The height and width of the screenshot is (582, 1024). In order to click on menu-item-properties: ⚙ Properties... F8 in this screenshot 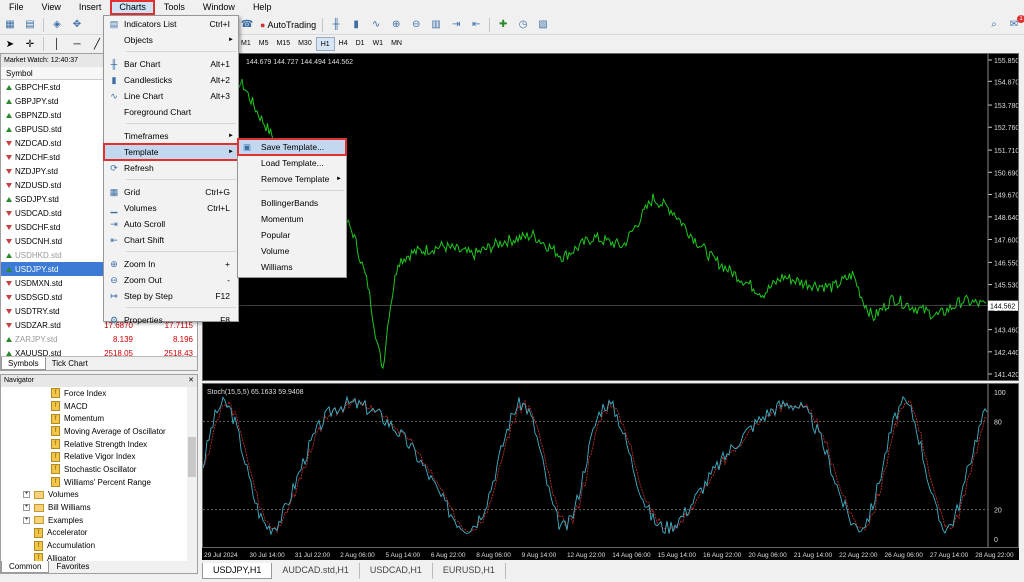, I will do `click(171, 320)`.